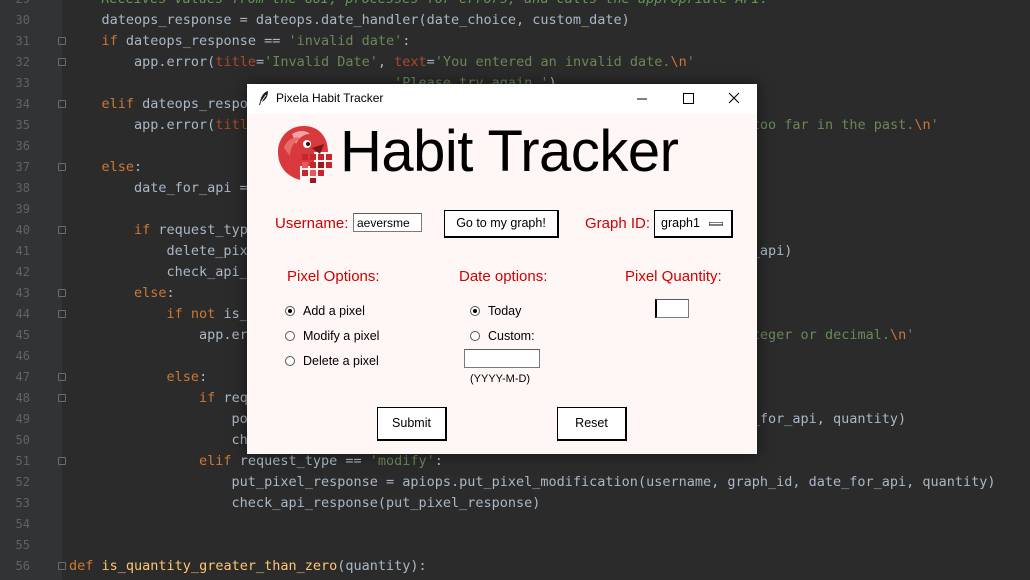 The width and height of the screenshot is (1030, 580). I want to click on line-number: 38, so click(22, 188).